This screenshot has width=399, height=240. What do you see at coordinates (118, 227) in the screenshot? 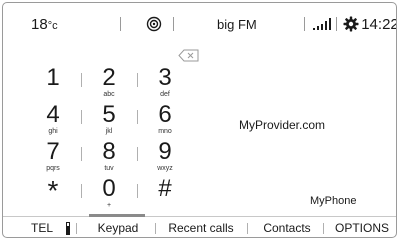
I see `tab-keypad: Keypad` at bounding box center [118, 227].